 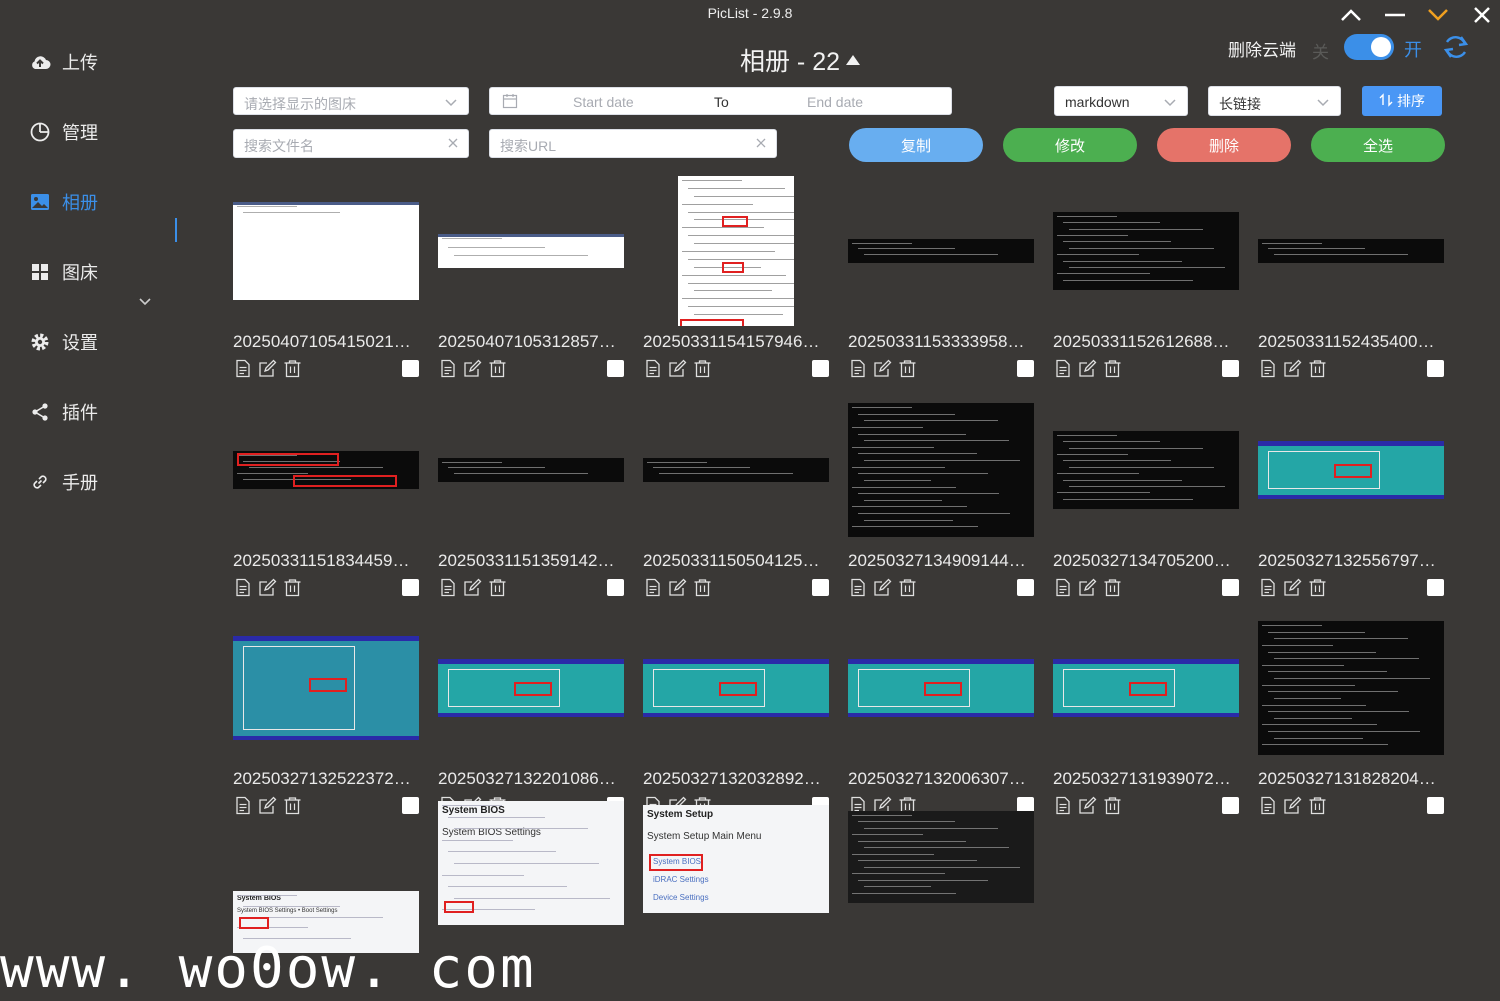 I want to click on sidebar-item-picbed: 图床, so click(x=108, y=272).